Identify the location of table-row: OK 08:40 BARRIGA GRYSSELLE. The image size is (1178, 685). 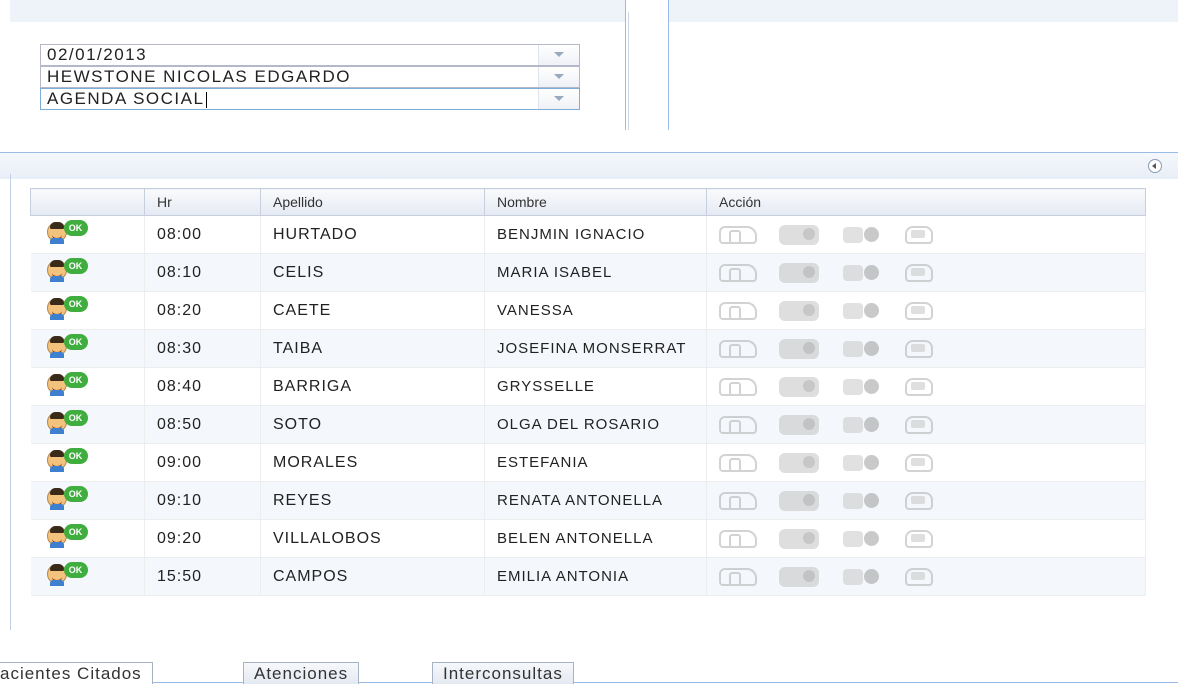
(588, 386).